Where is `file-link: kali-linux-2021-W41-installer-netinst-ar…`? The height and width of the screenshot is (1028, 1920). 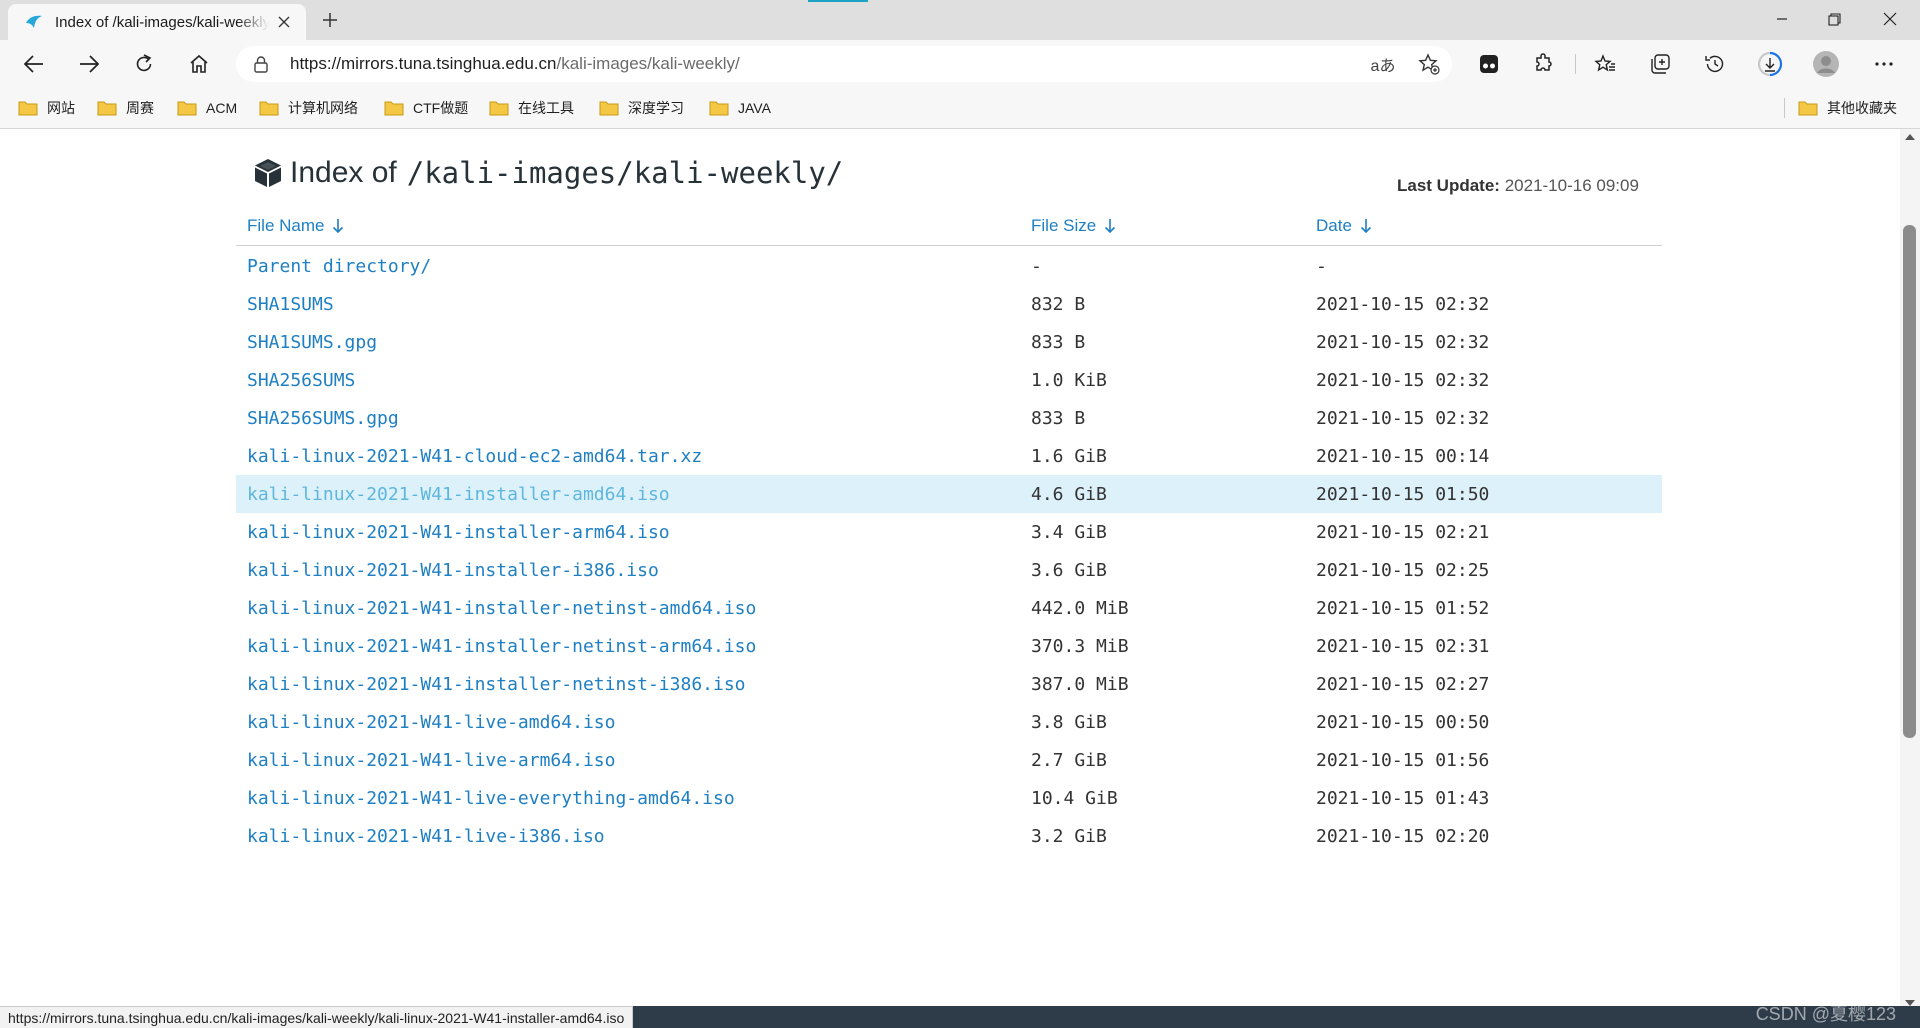 file-link: kali-linux-2021-W41-installer-netinst-ar… is located at coordinates (501, 646).